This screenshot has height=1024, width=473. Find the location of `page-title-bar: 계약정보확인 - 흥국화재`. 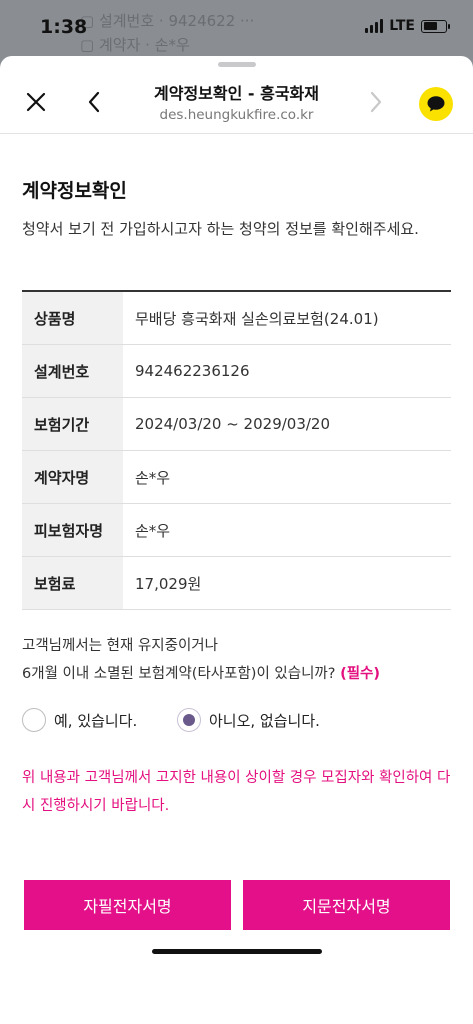

page-title-bar: 계약정보확인 - 흥국화재 is located at coordinates (236, 93).